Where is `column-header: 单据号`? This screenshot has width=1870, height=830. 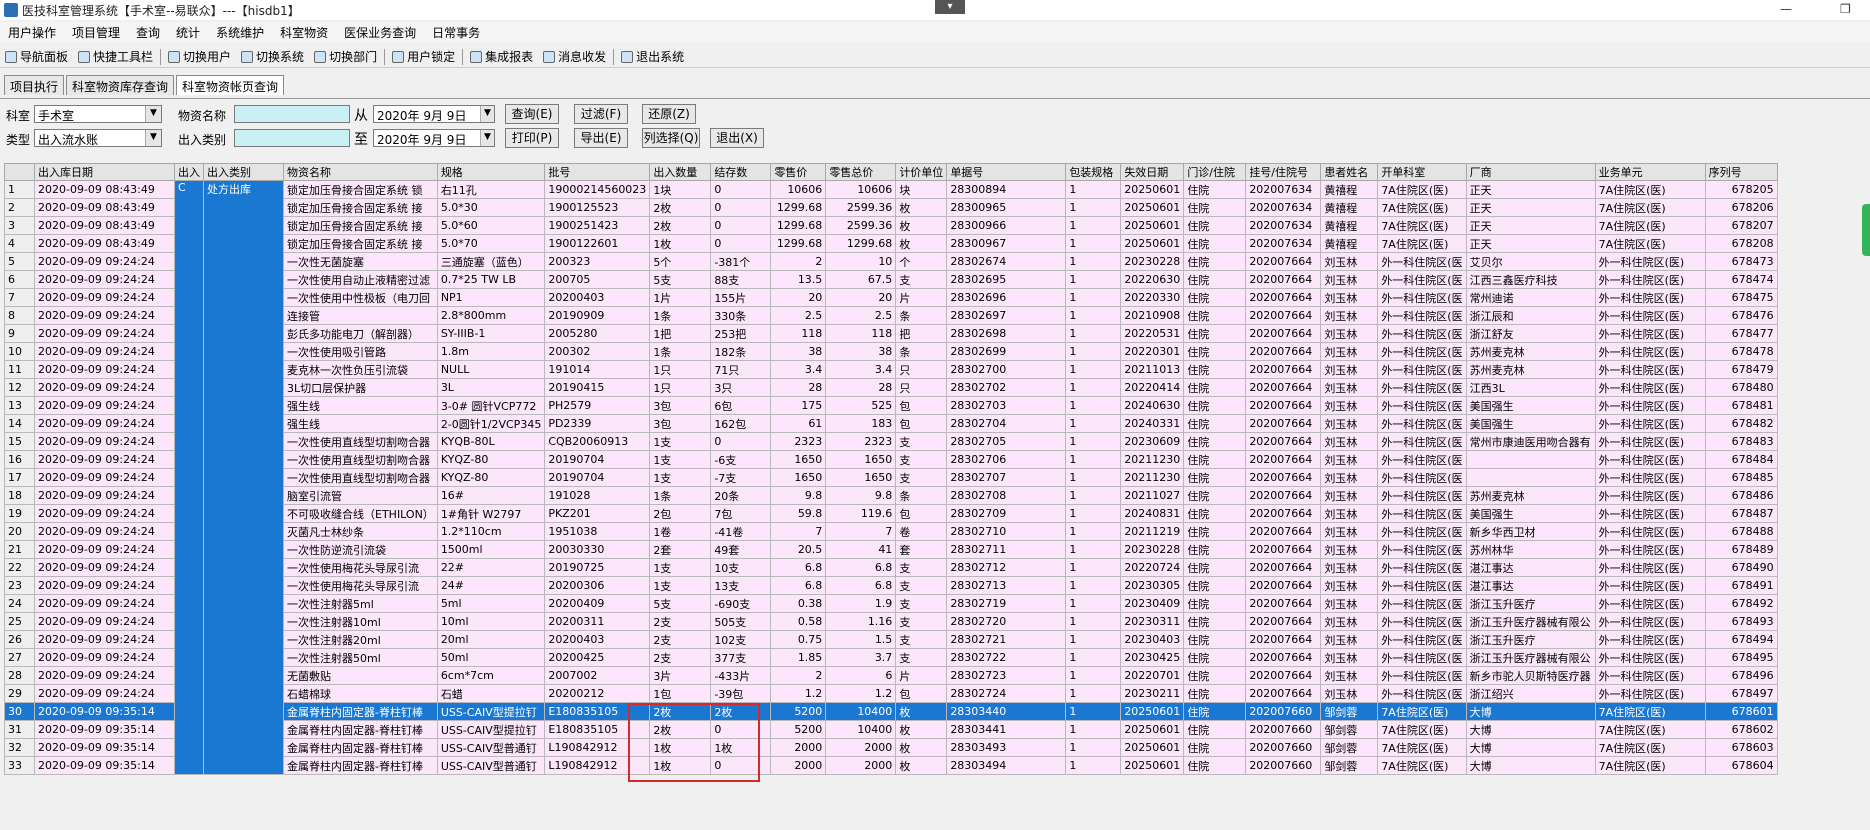 column-header: 单据号 is located at coordinates (1006, 172).